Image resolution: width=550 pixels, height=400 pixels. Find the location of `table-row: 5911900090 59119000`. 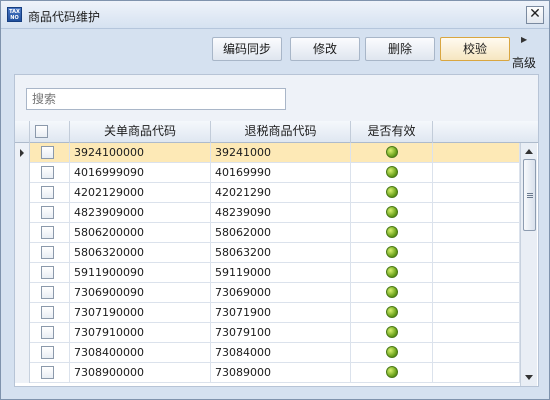

table-row: 5911900090 59119000 is located at coordinates (267, 273).